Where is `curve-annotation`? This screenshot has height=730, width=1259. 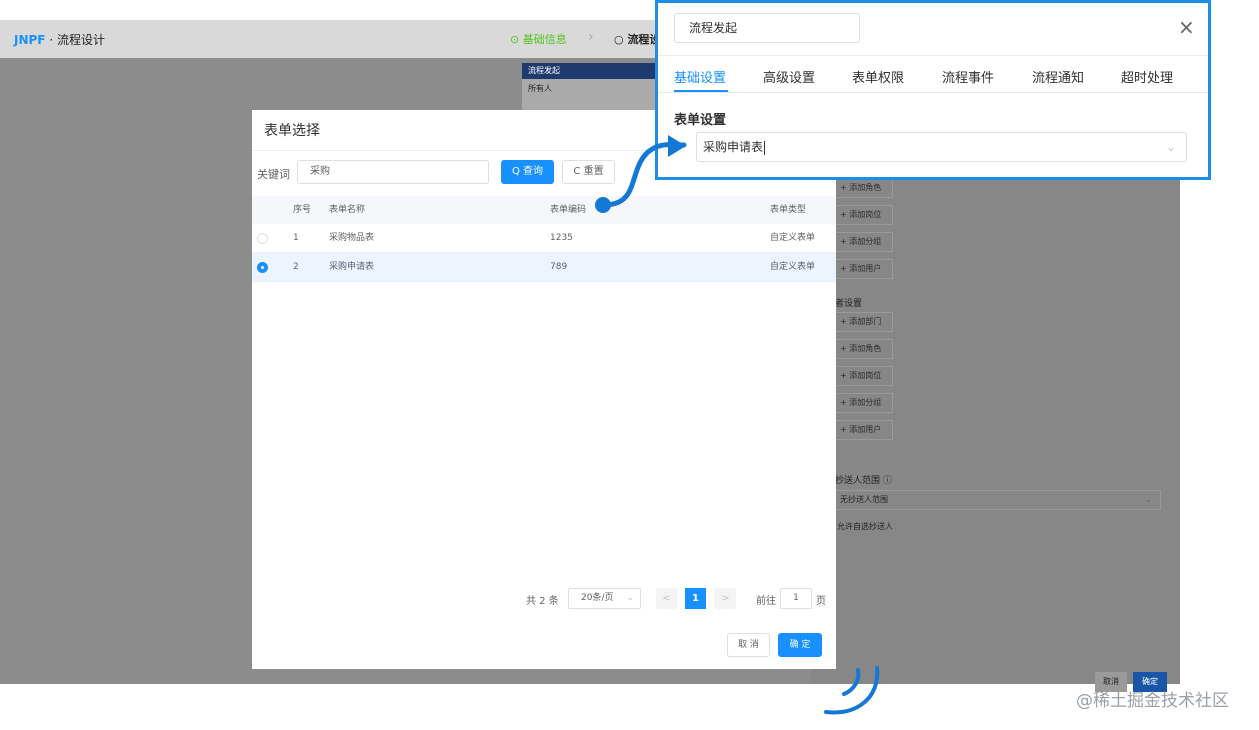
curve-annotation is located at coordinates (851, 682).